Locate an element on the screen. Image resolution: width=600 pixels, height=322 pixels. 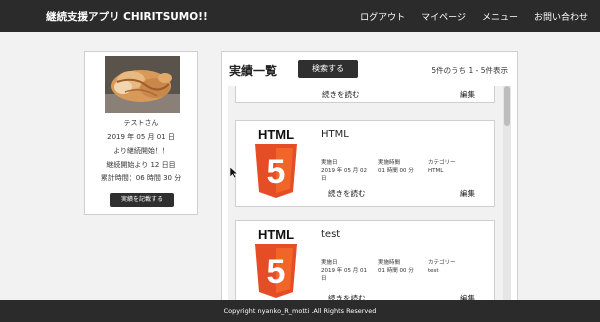
result-count: 5件のうち 1 - 5件表示 is located at coordinates (469, 70).